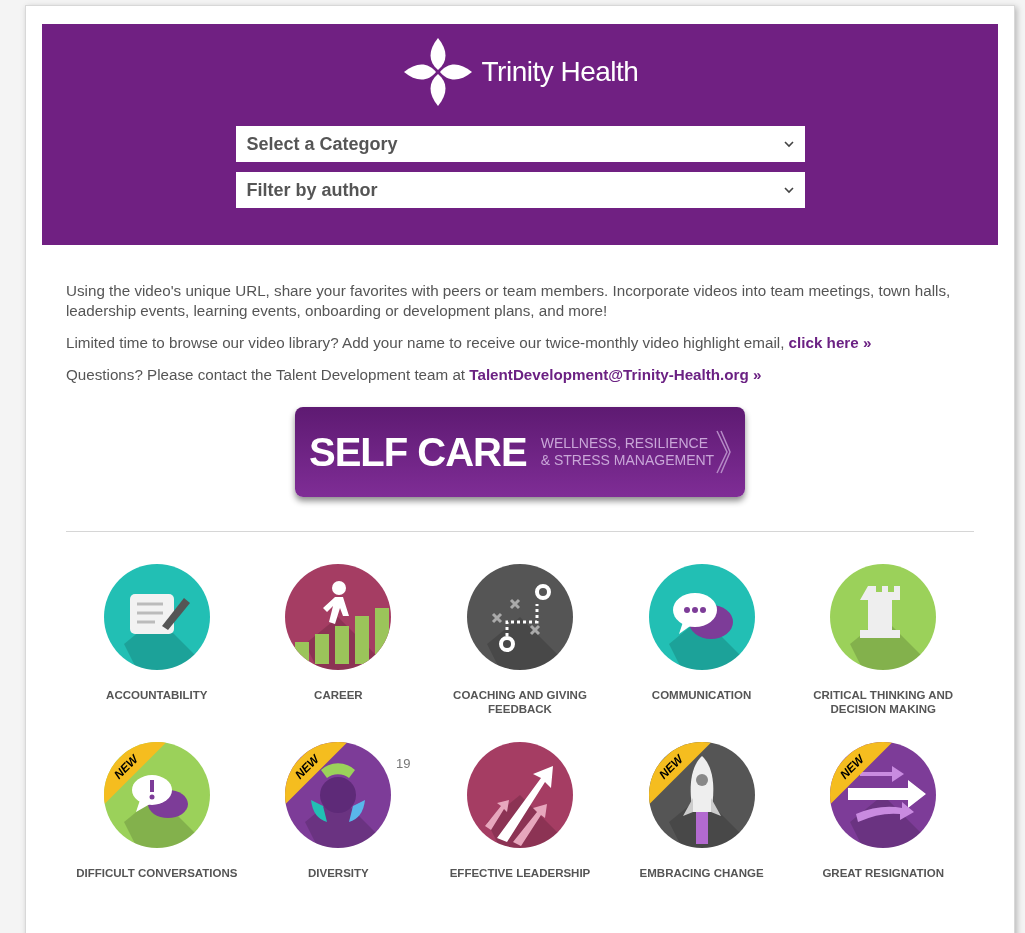  Describe the element at coordinates (157, 873) in the screenshot. I see `category-link: DIFFICULT CONVERSATIONS` at that location.